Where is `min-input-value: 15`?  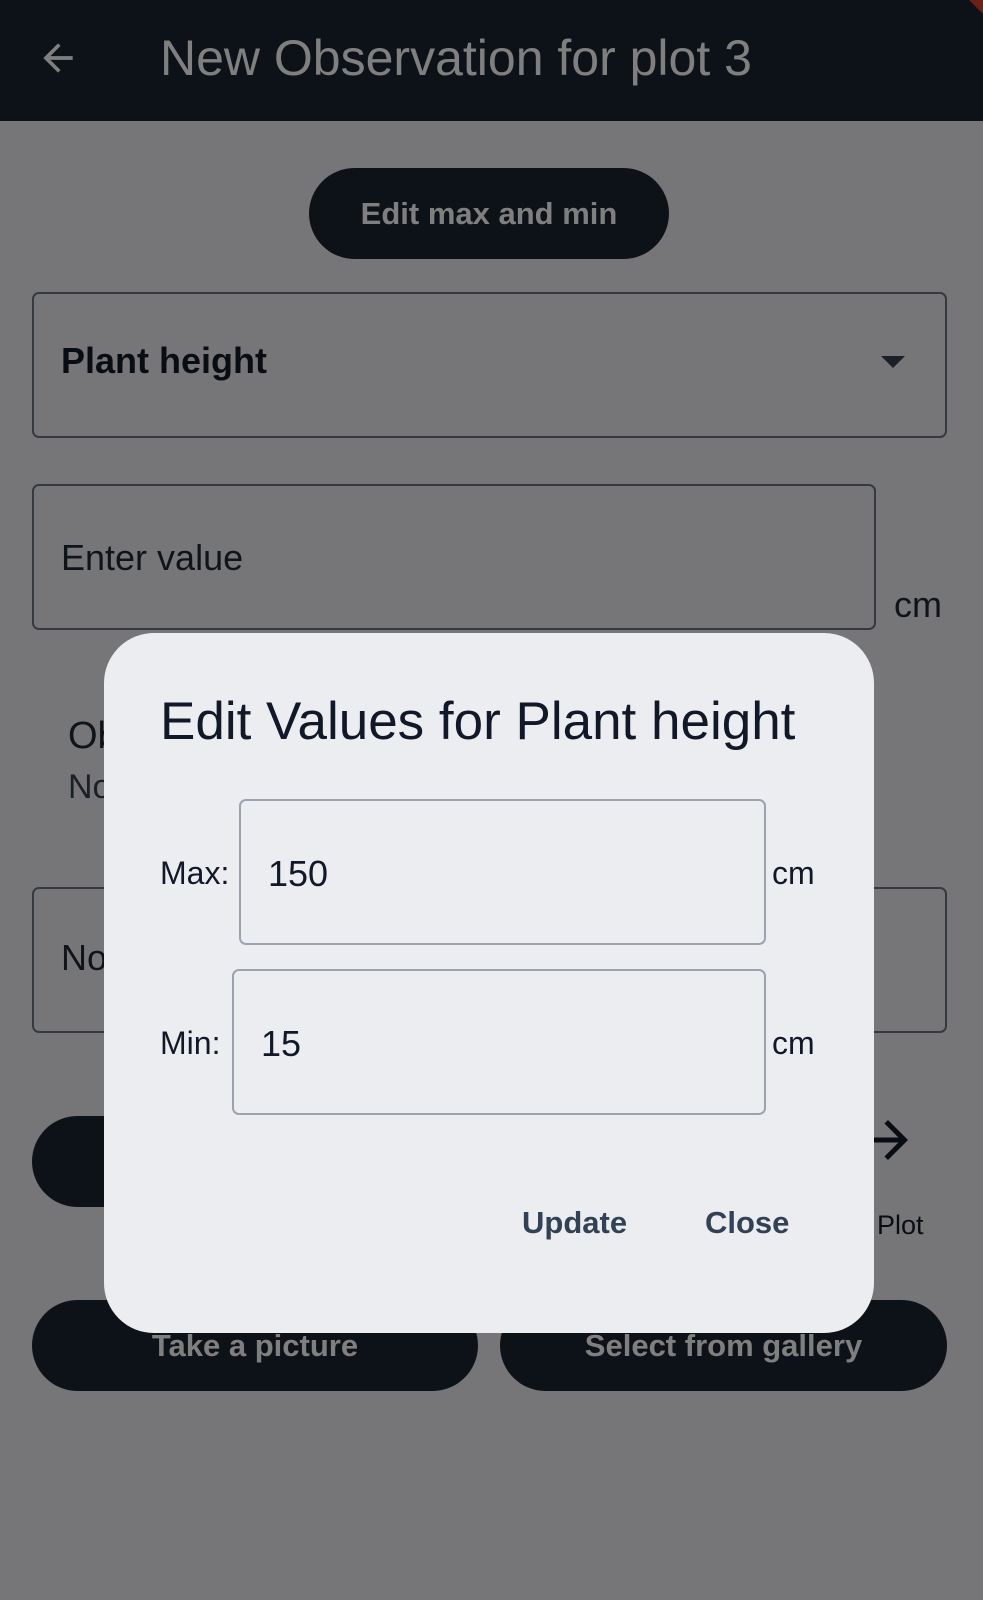 min-input-value: 15 is located at coordinates (281, 1043).